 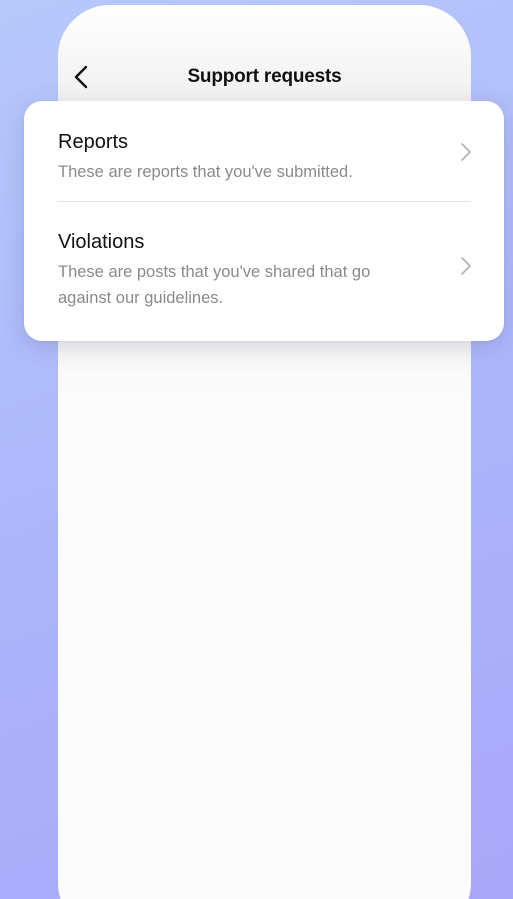 What do you see at coordinates (205, 172) in the screenshot?
I see `reports-description: These are reports that you've submitted.` at bounding box center [205, 172].